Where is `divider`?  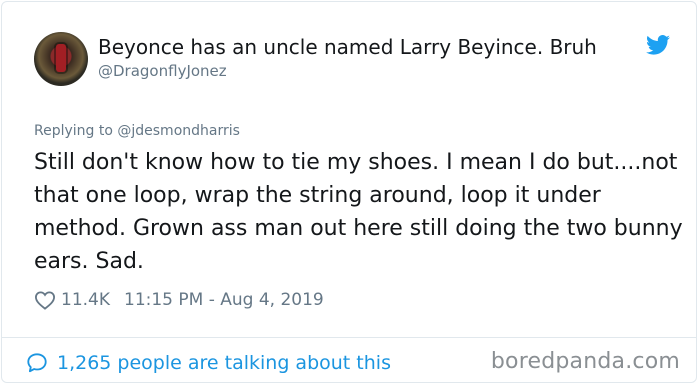
divider is located at coordinates (349, 337).